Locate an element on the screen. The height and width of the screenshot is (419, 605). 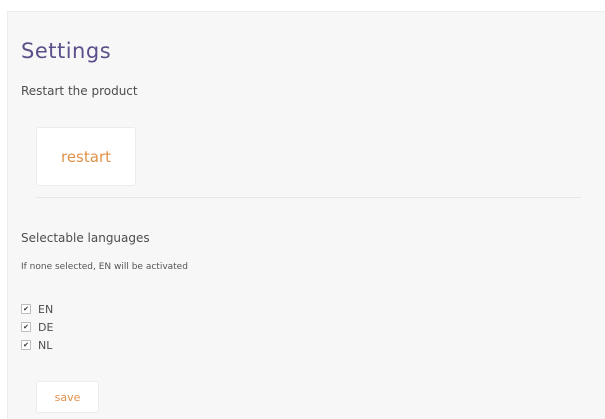
language-label-de: DE is located at coordinates (46, 327).